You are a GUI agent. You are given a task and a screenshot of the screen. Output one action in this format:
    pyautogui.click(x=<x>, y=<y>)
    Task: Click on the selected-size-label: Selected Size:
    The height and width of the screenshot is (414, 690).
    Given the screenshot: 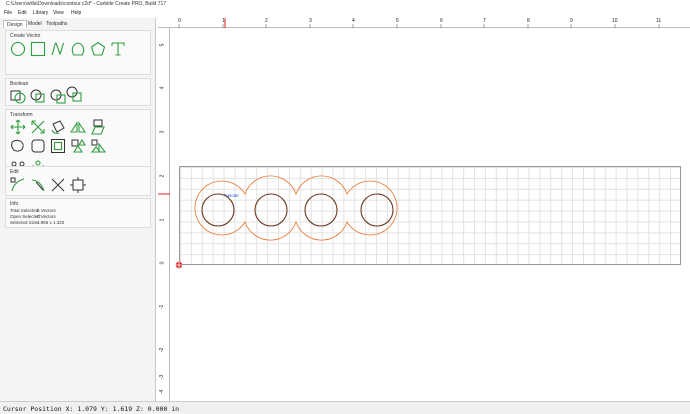 What is the action you would take?
    pyautogui.click(x=24, y=222)
    